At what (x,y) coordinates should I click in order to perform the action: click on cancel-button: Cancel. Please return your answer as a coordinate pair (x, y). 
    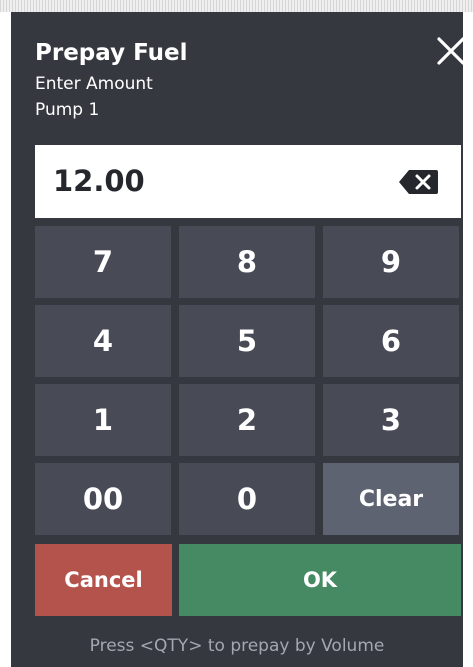
    Looking at the image, I should click on (103, 580).